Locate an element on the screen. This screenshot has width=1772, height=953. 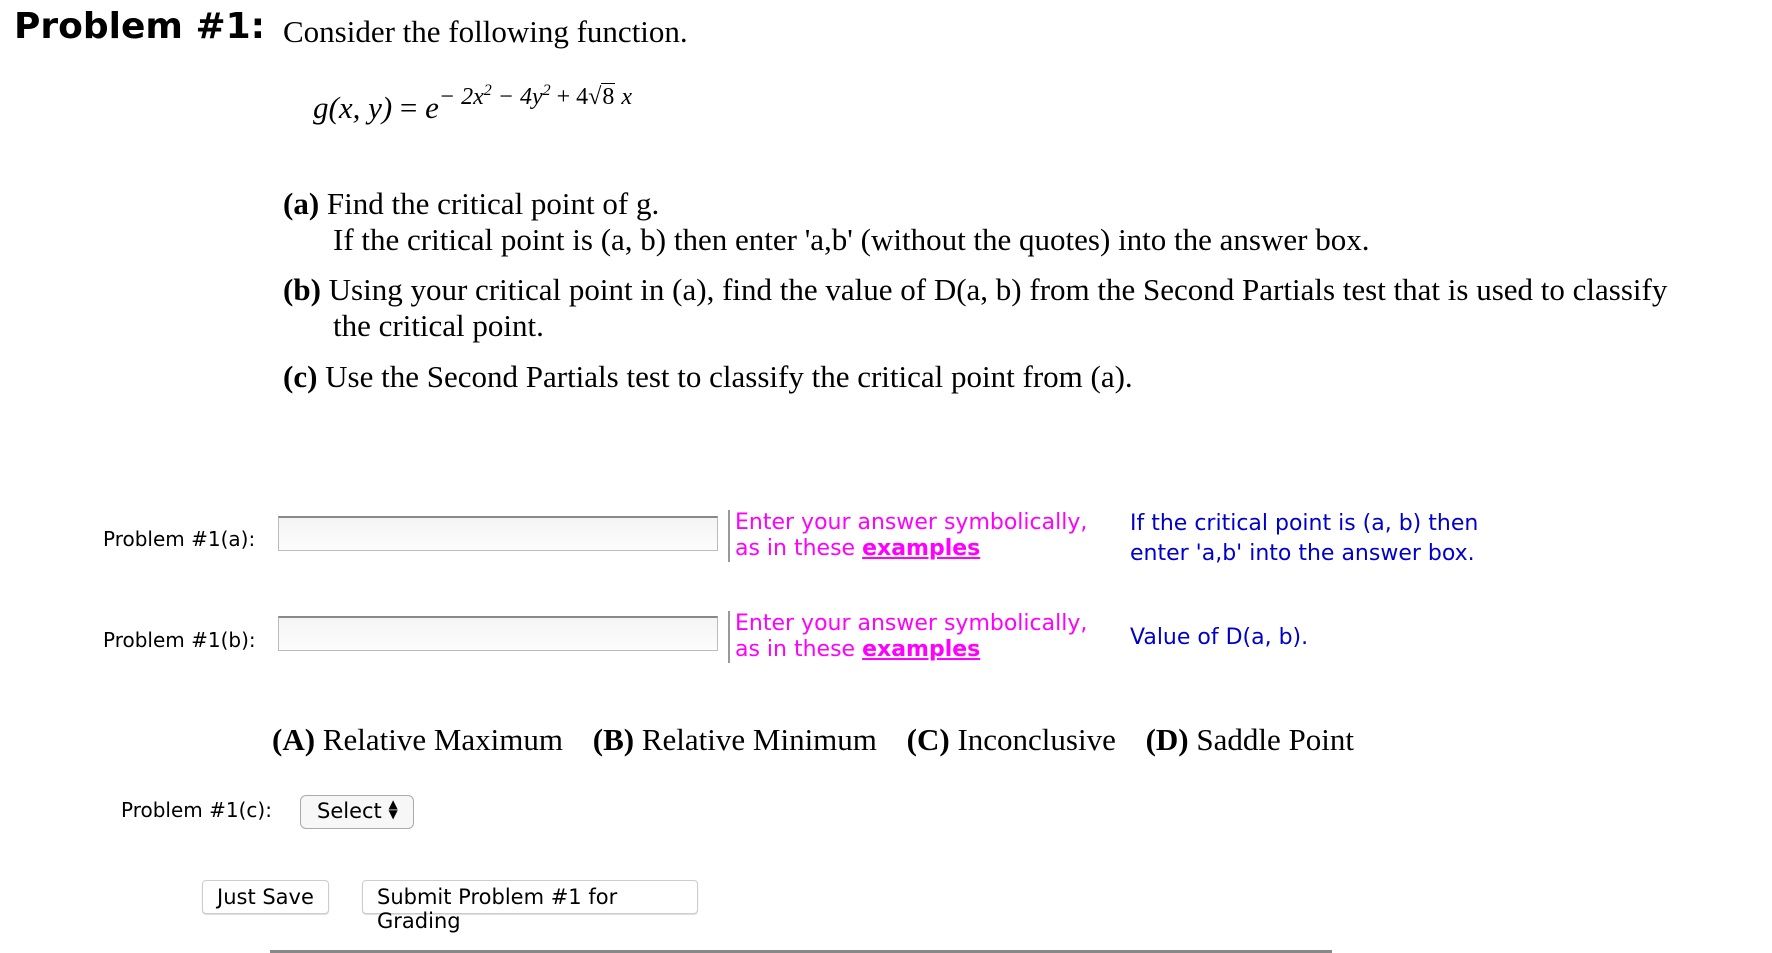
just-save-button: Just Save is located at coordinates (265, 897).